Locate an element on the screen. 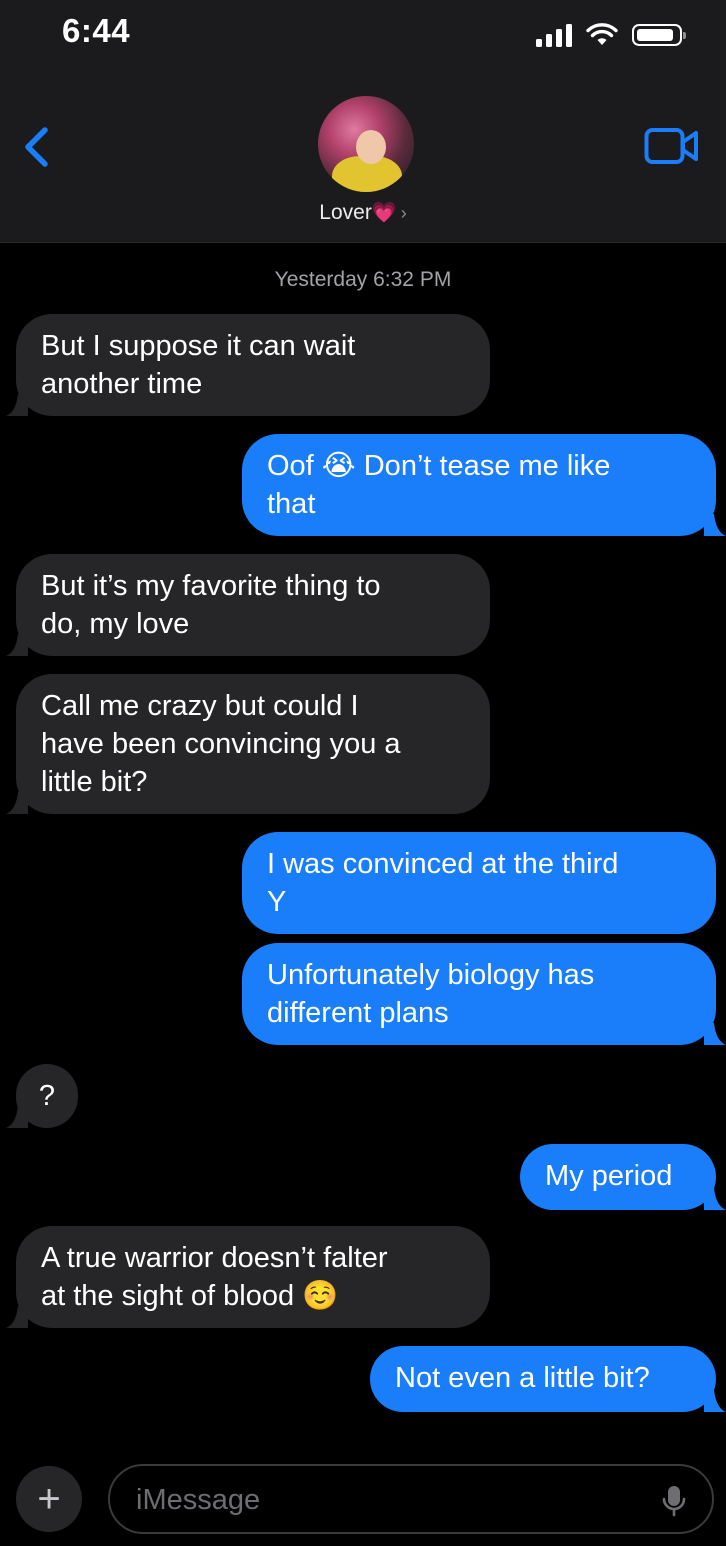 The height and width of the screenshot is (1546, 726). message-line: I was convinced at the third is located at coordinates (443, 864).